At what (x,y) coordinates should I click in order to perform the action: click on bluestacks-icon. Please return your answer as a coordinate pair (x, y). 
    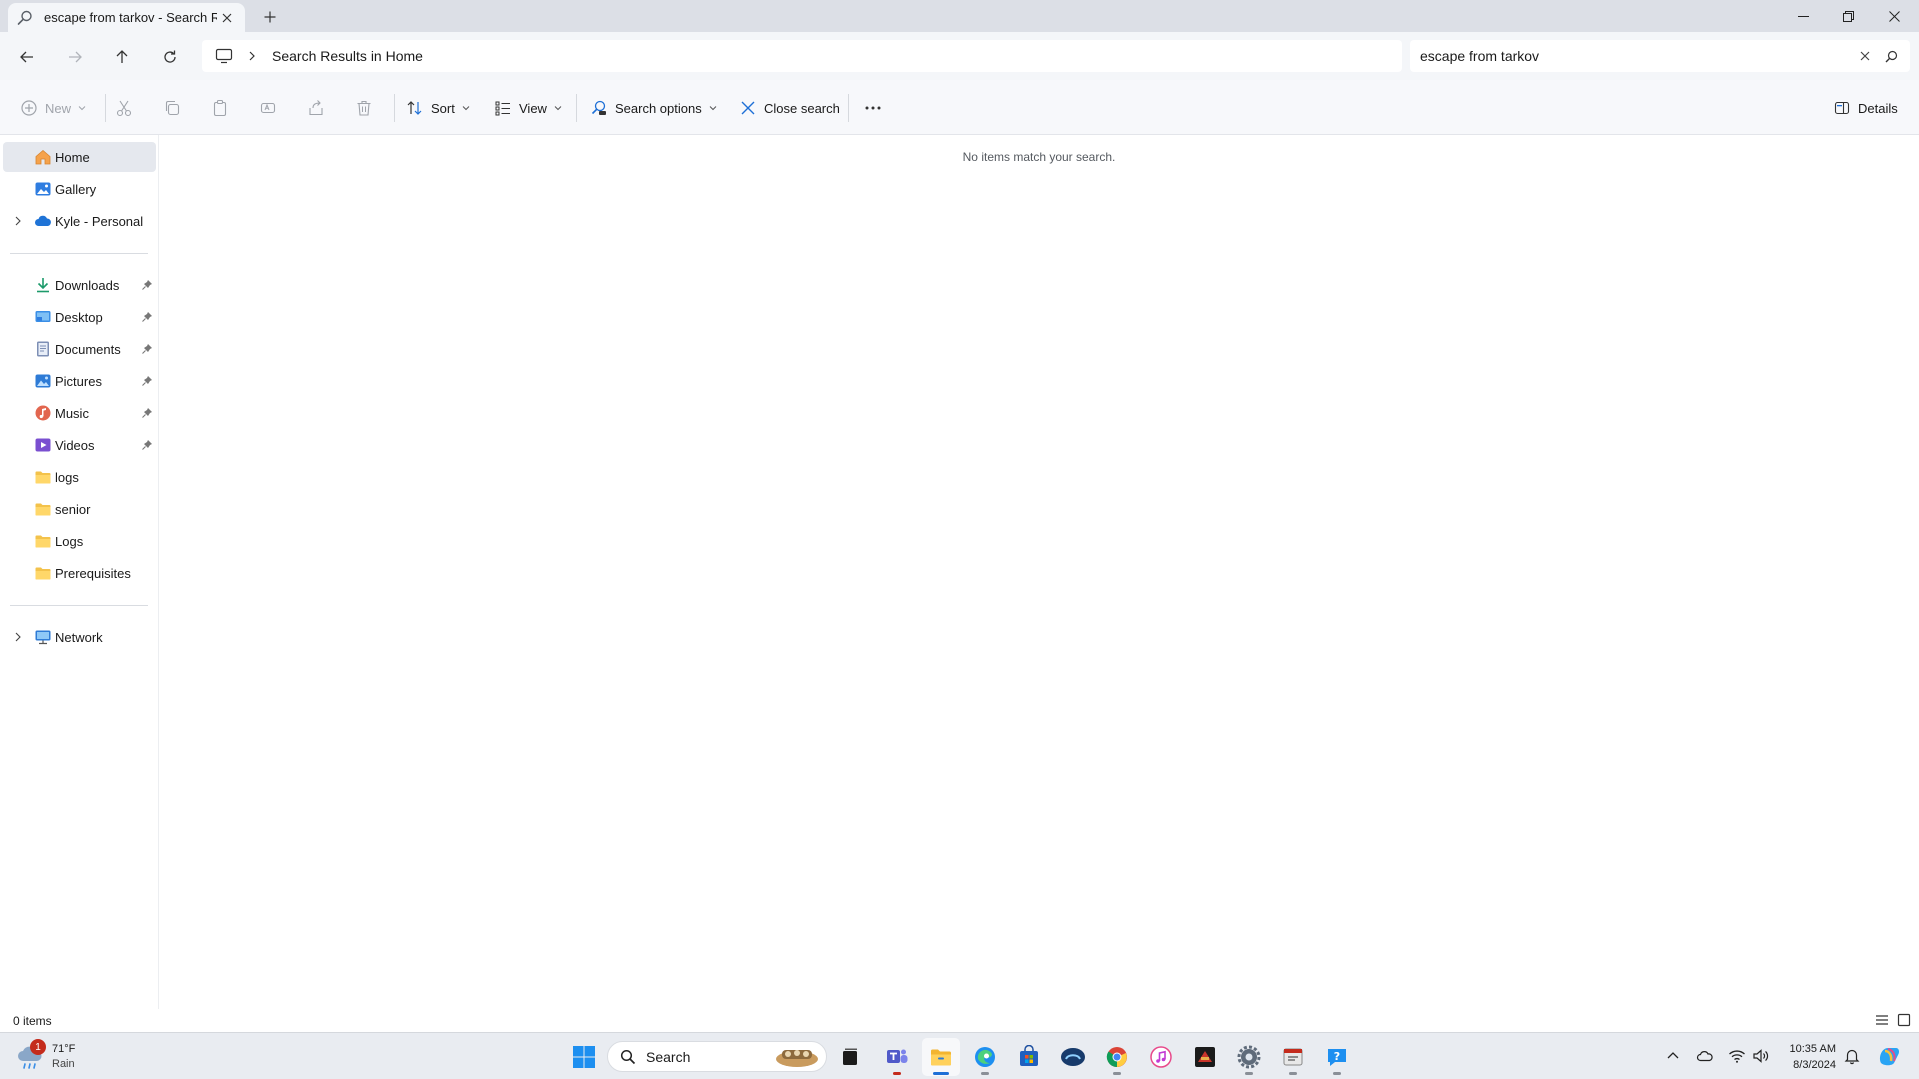
    Looking at the image, I should click on (1073, 1057).